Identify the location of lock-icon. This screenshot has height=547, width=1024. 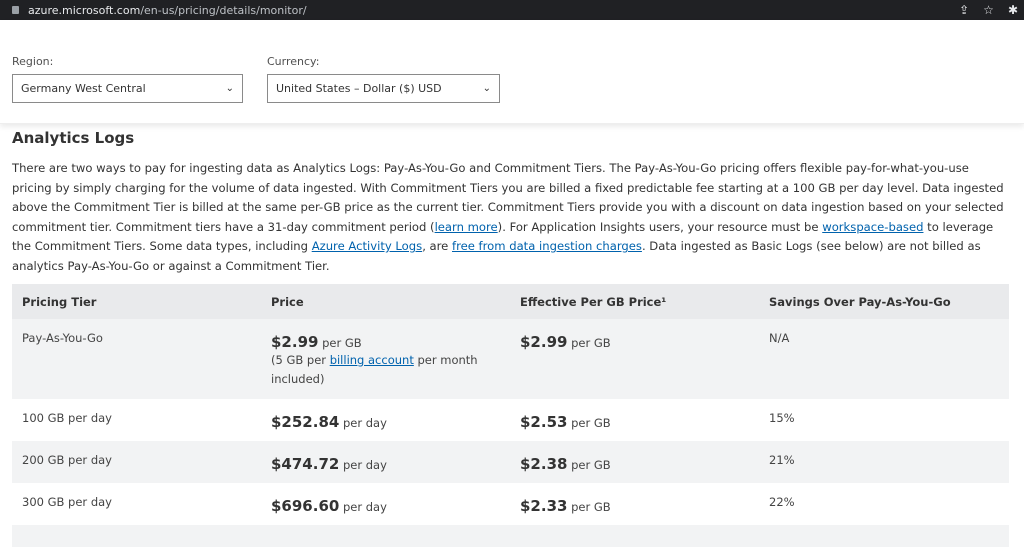
(15, 10).